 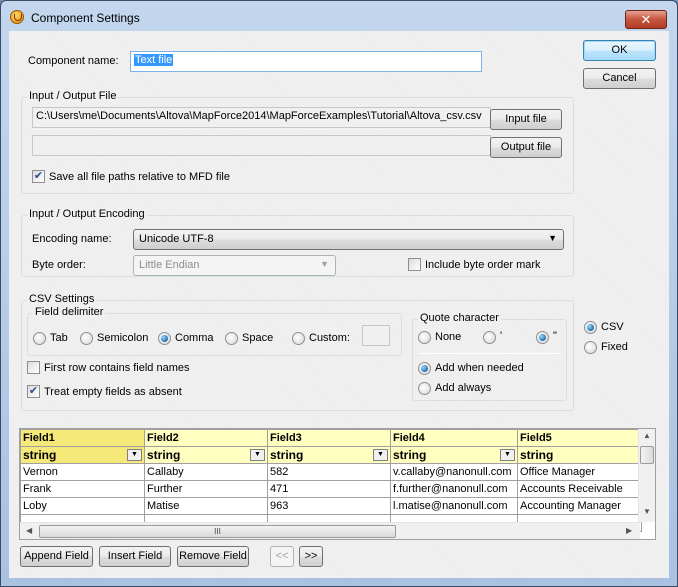 What do you see at coordinates (72, 239) in the screenshot?
I see `encoding-name-label: Encoding name:` at bounding box center [72, 239].